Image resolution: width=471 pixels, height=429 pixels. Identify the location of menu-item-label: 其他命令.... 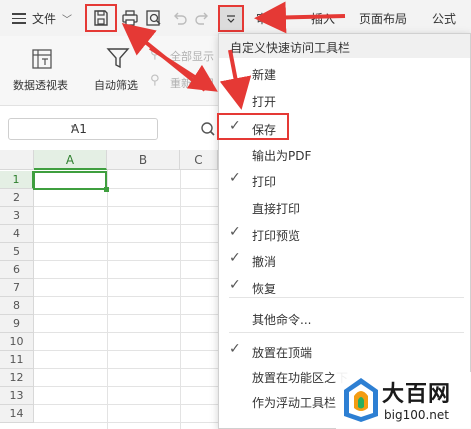
(282, 320).